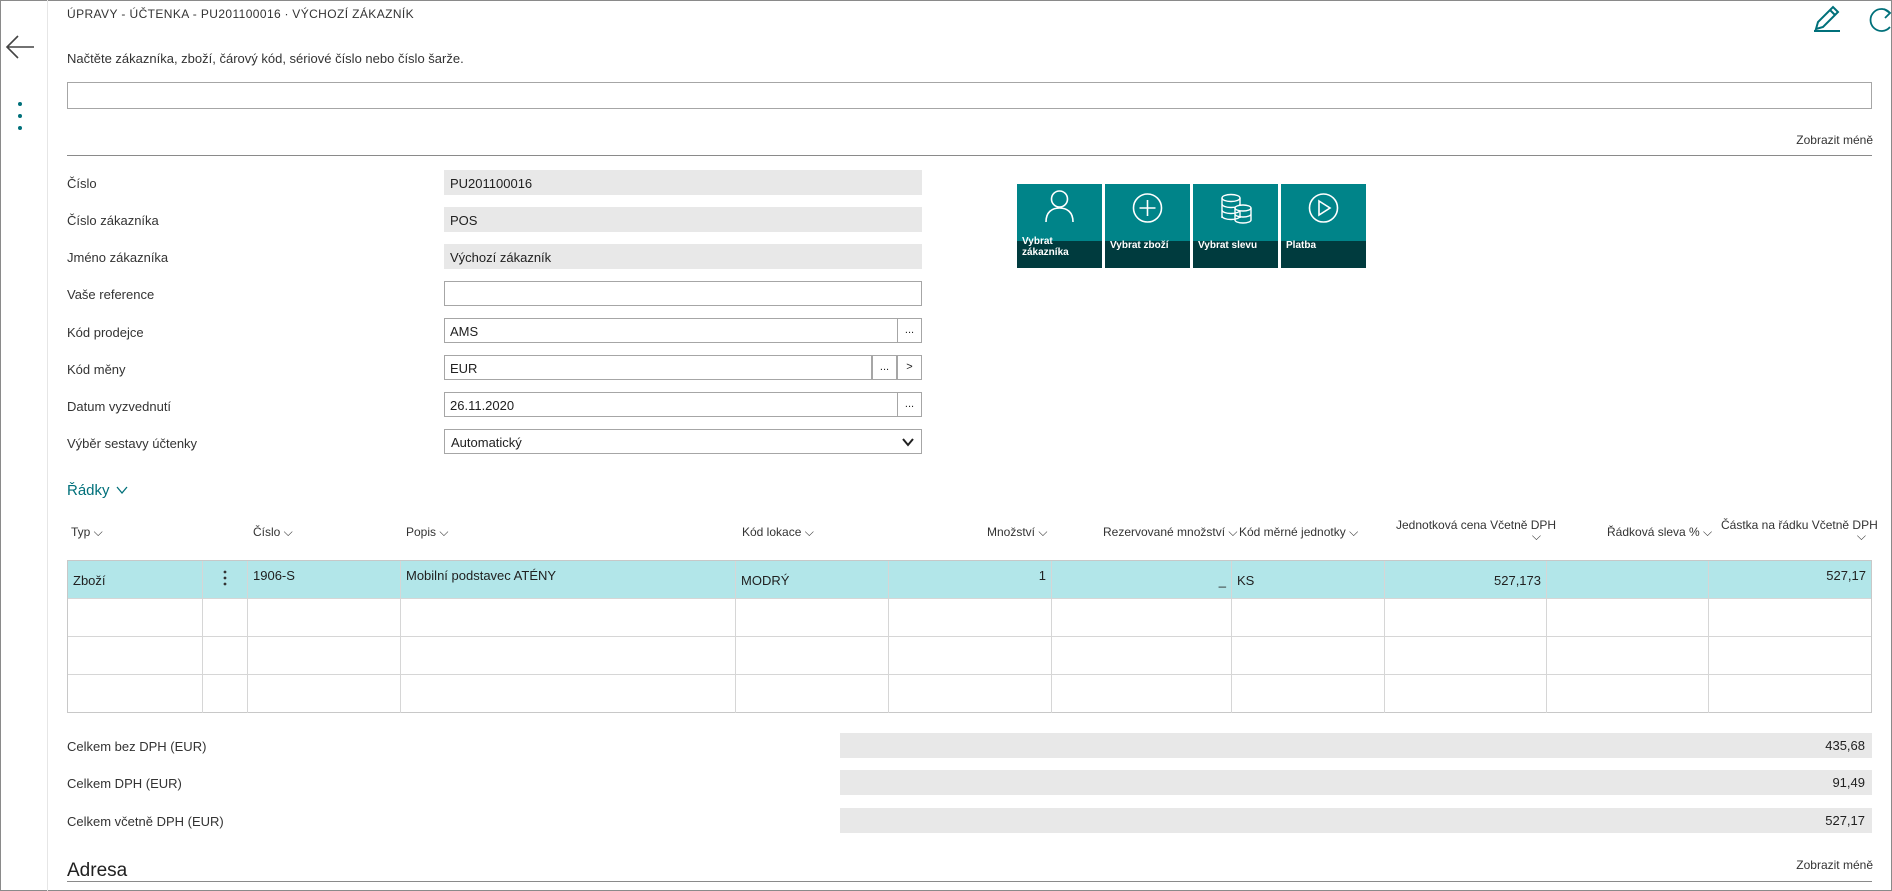 Image resolution: width=1892 pixels, height=891 pixels. What do you see at coordinates (1236, 208) in the screenshot?
I see `coins-icon` at bounding box center [1236, 208].